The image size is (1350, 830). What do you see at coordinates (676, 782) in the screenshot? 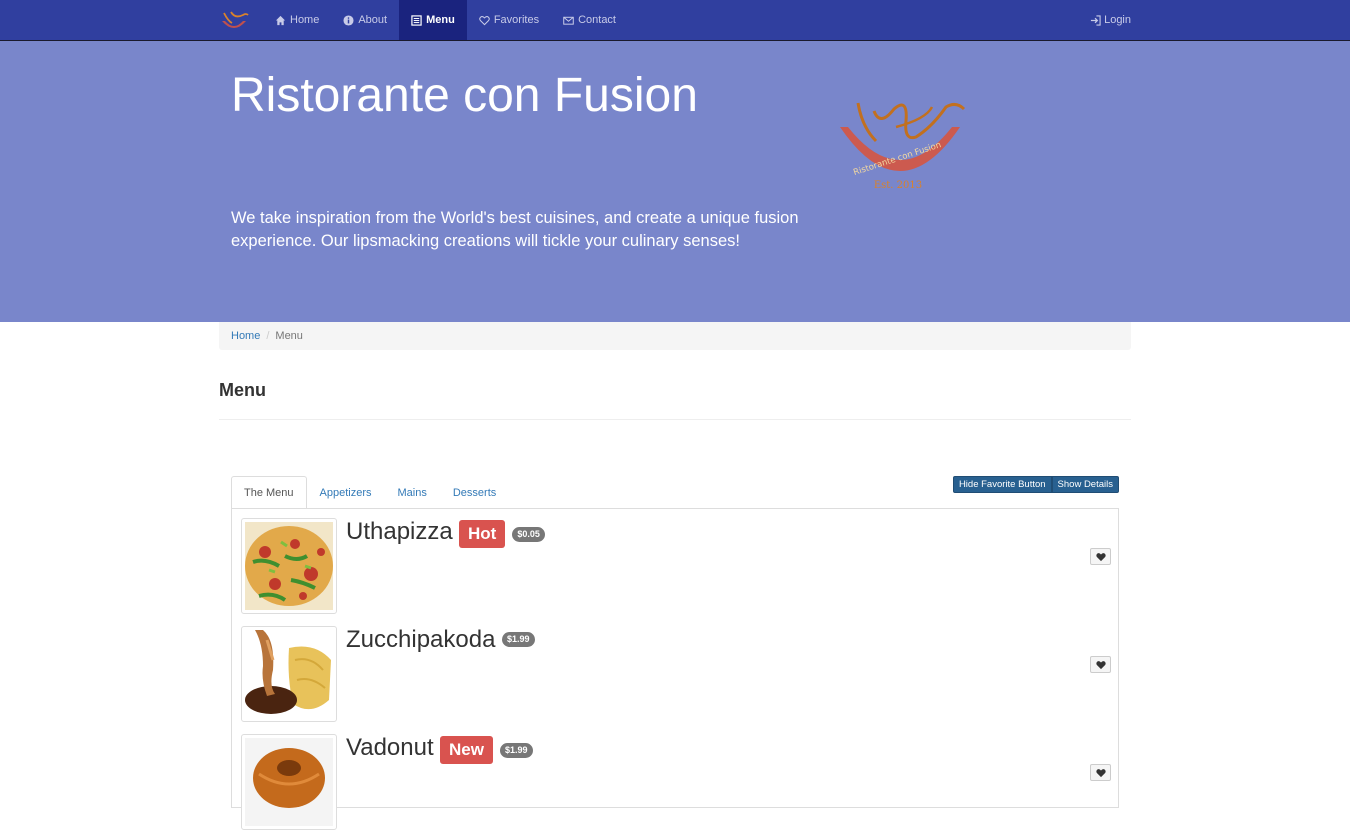
I see `dish-item: Vadonut New $1.99` at bounding box center [676, 782].